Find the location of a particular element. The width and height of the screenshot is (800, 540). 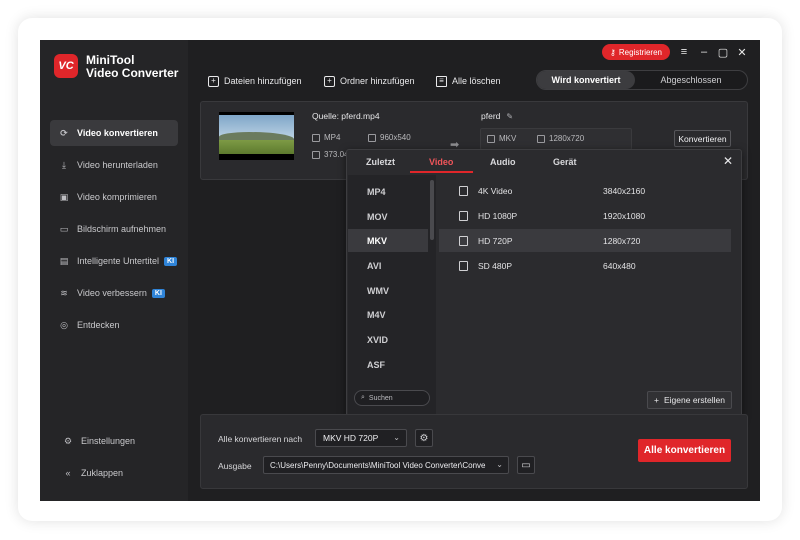

preset-name: 4K Video is located at coordinates (495, 190).